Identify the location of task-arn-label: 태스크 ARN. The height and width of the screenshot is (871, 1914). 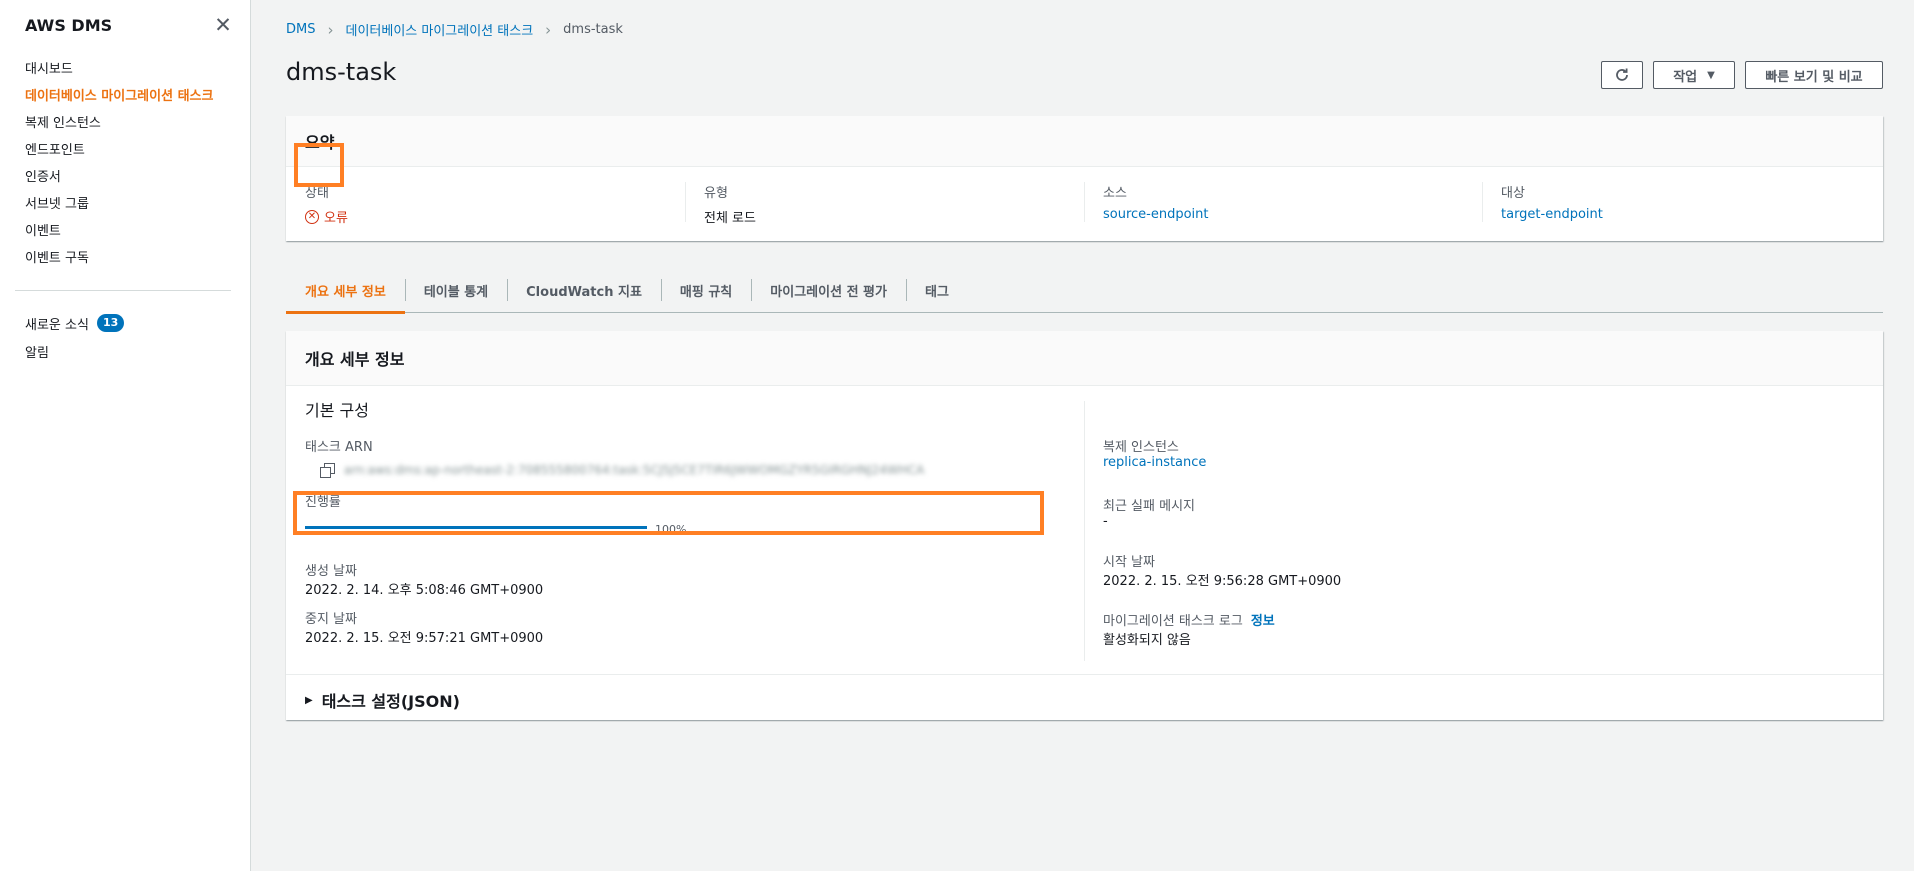
(339, 447).